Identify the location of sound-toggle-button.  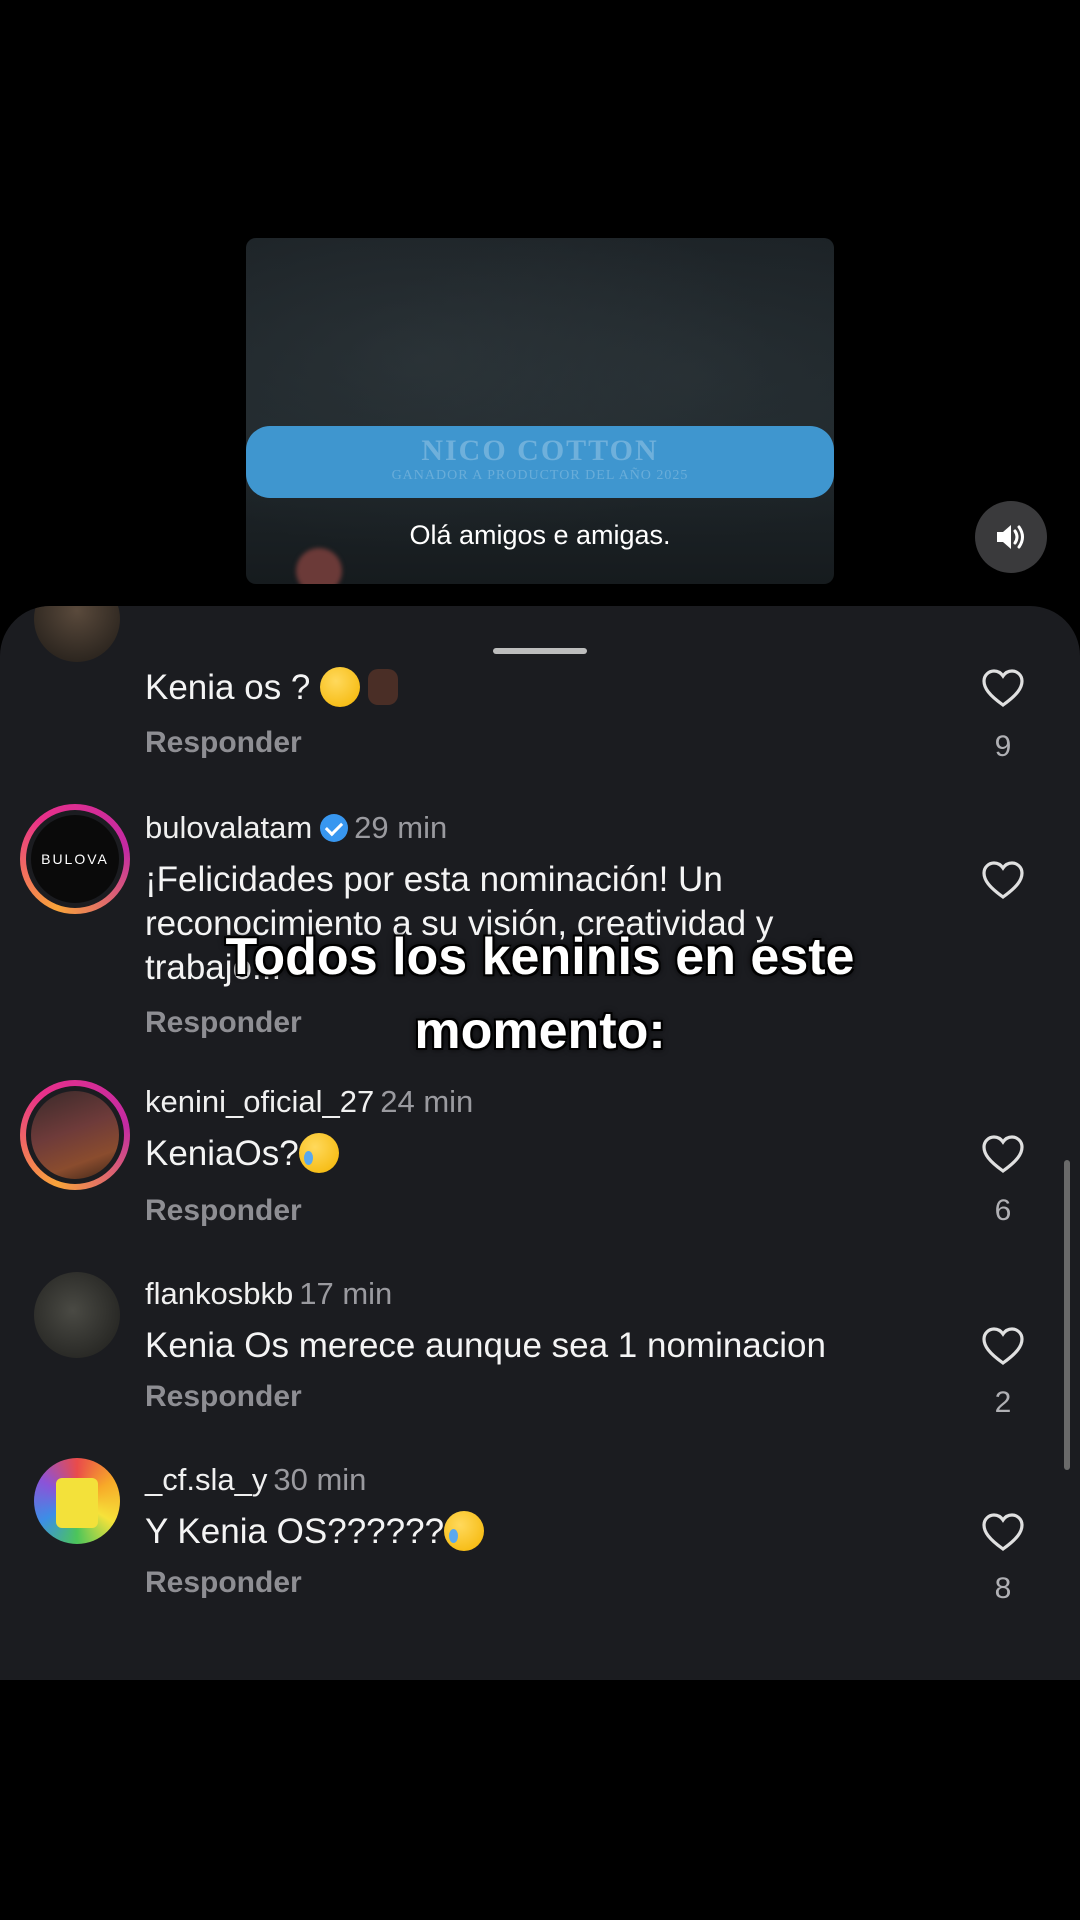
(1011, 537).